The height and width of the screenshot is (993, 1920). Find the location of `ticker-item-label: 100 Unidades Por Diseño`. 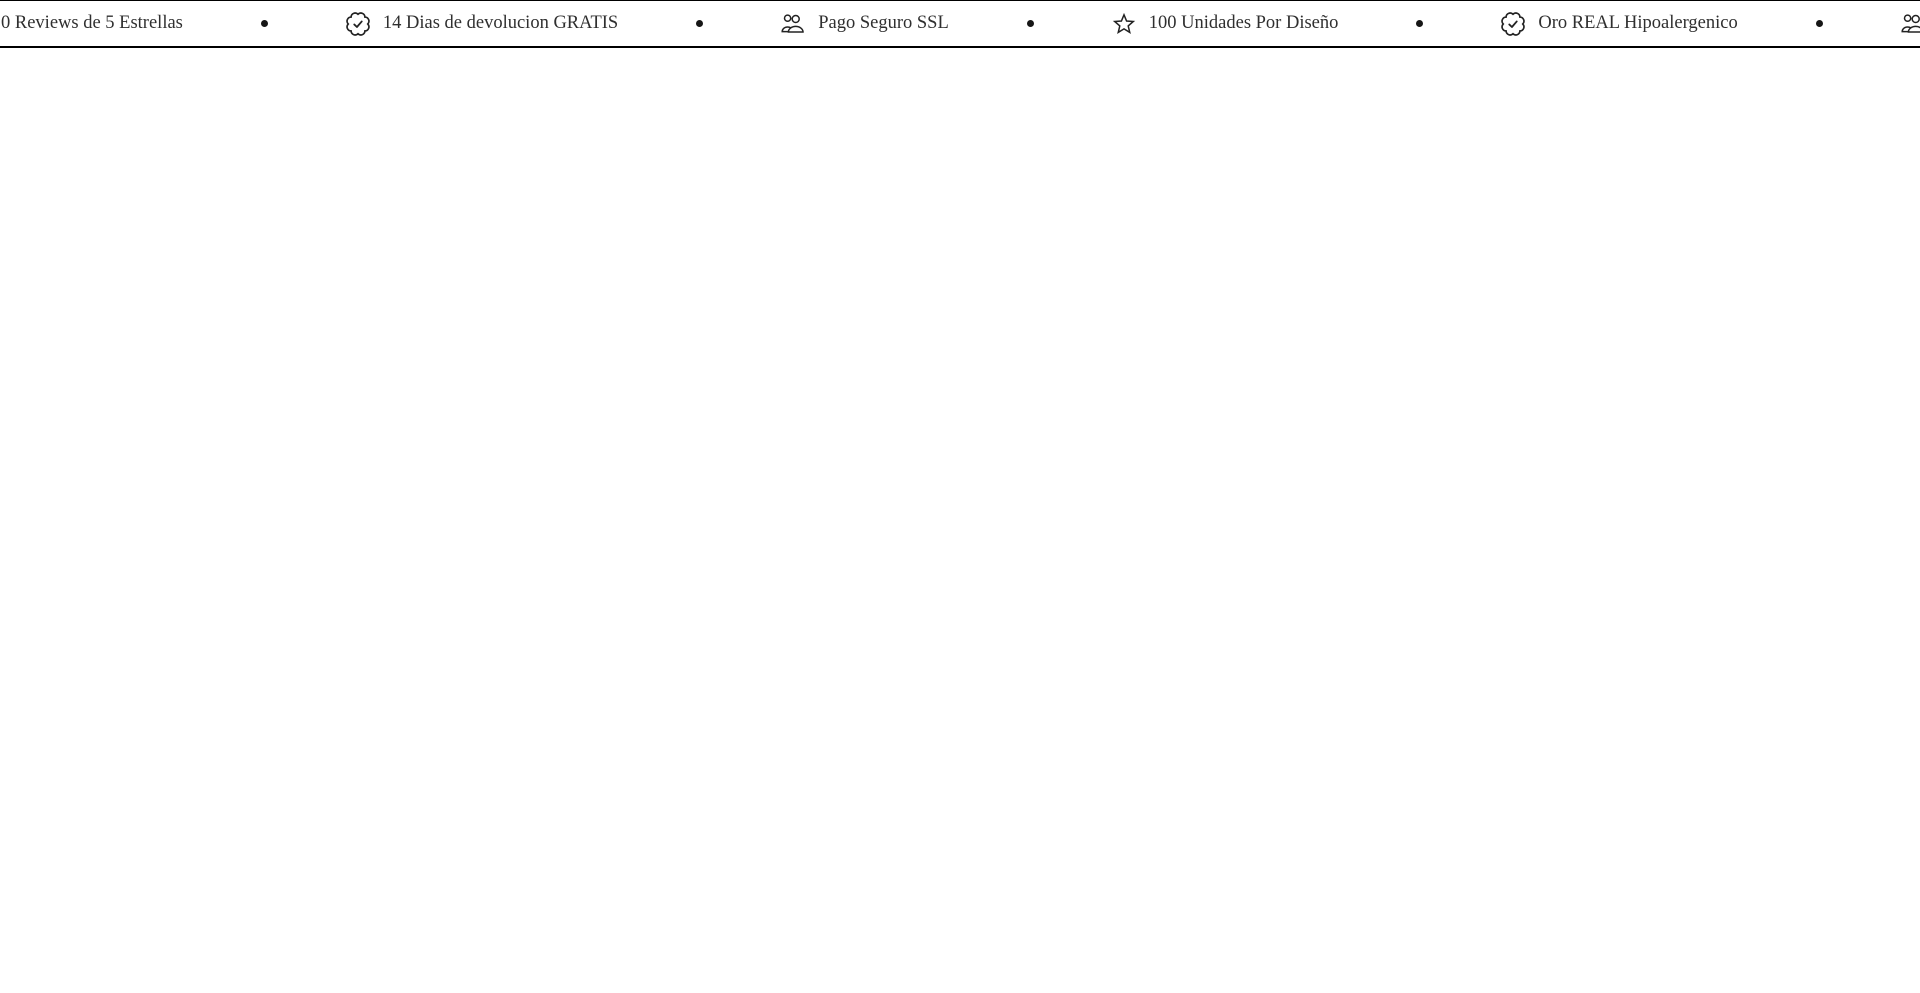

ticker-item-label: 100 Unidades Por Diseño is located at coordinates (1243, 23).